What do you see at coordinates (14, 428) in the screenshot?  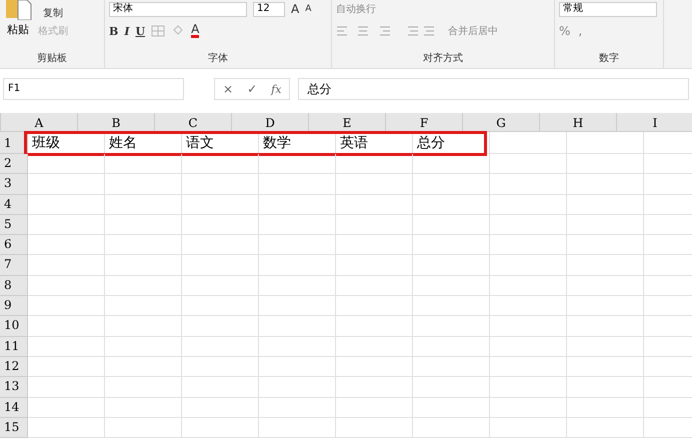 I see `row-header: 15` at bounding box center [14, 428].